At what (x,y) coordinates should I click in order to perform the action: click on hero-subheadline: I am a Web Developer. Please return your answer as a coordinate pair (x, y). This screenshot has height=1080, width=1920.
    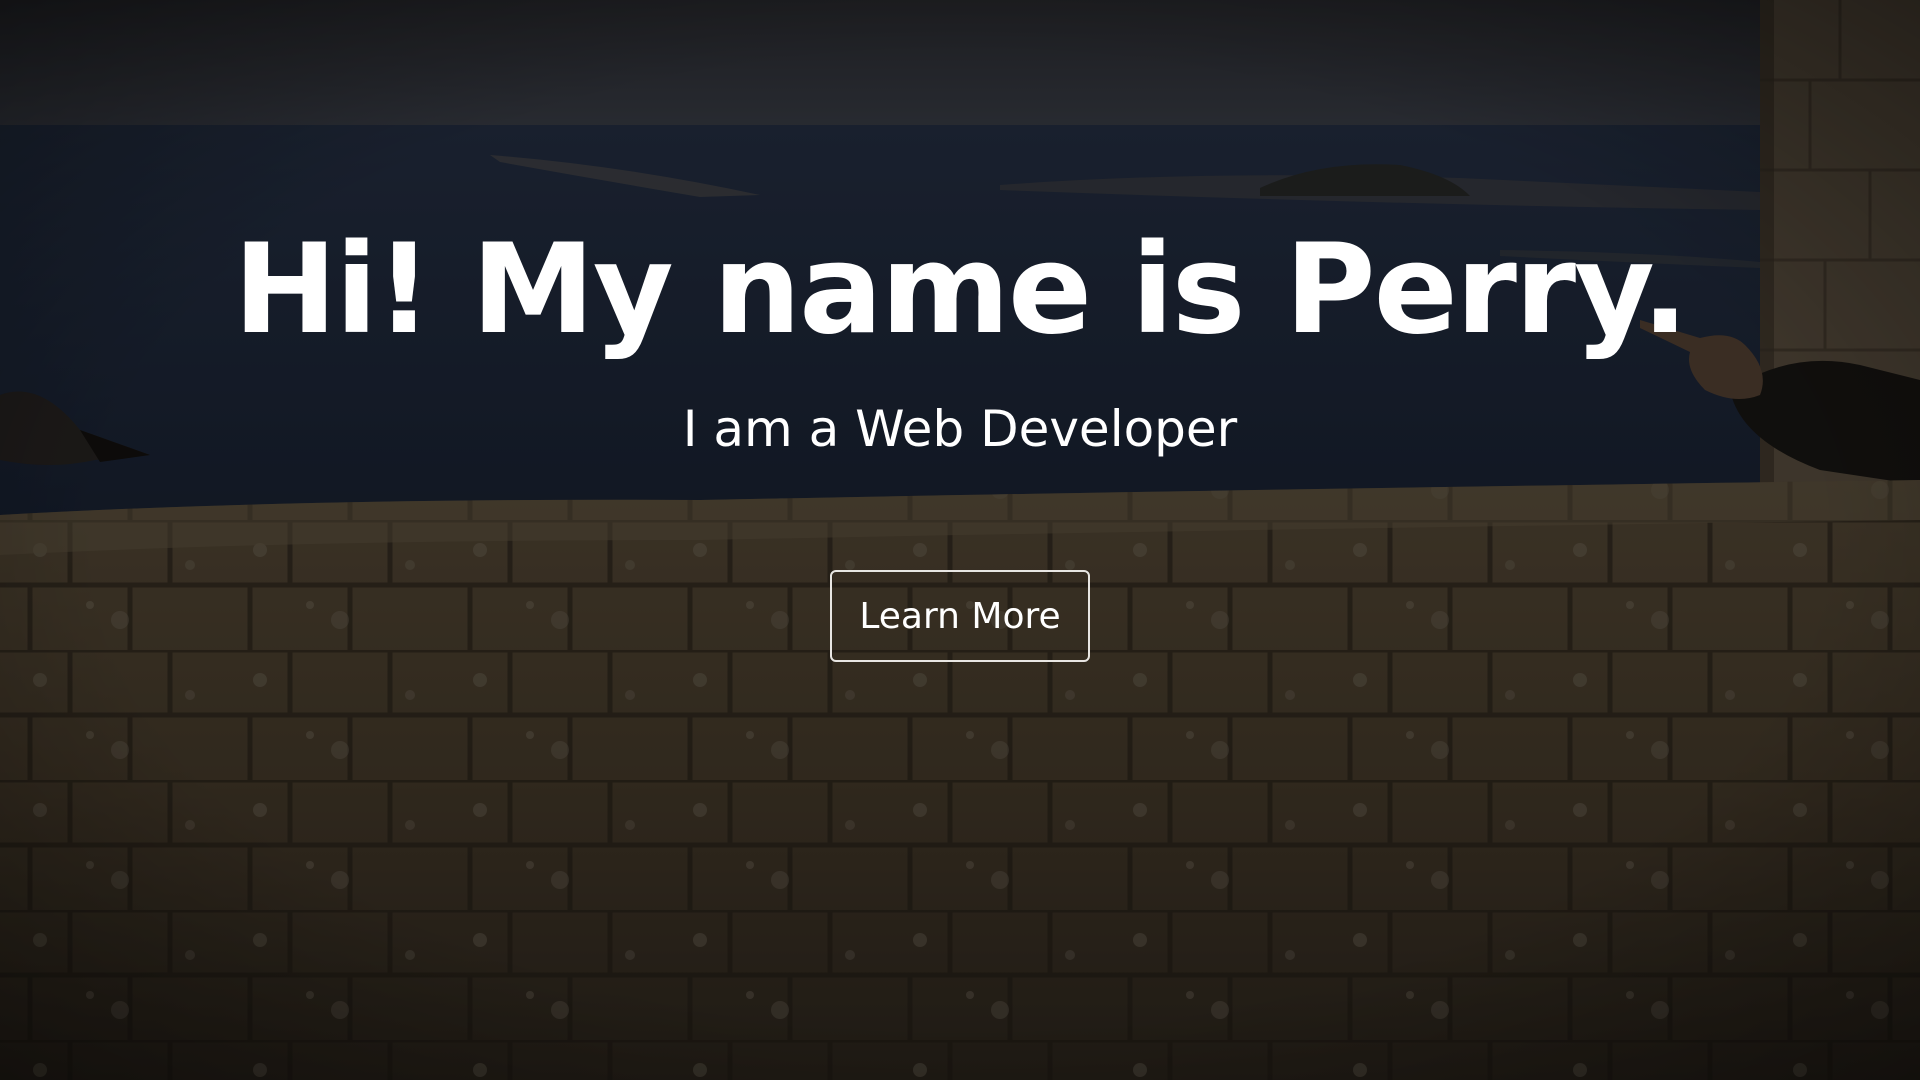
    Looking at the image, I should click on (960, 429).